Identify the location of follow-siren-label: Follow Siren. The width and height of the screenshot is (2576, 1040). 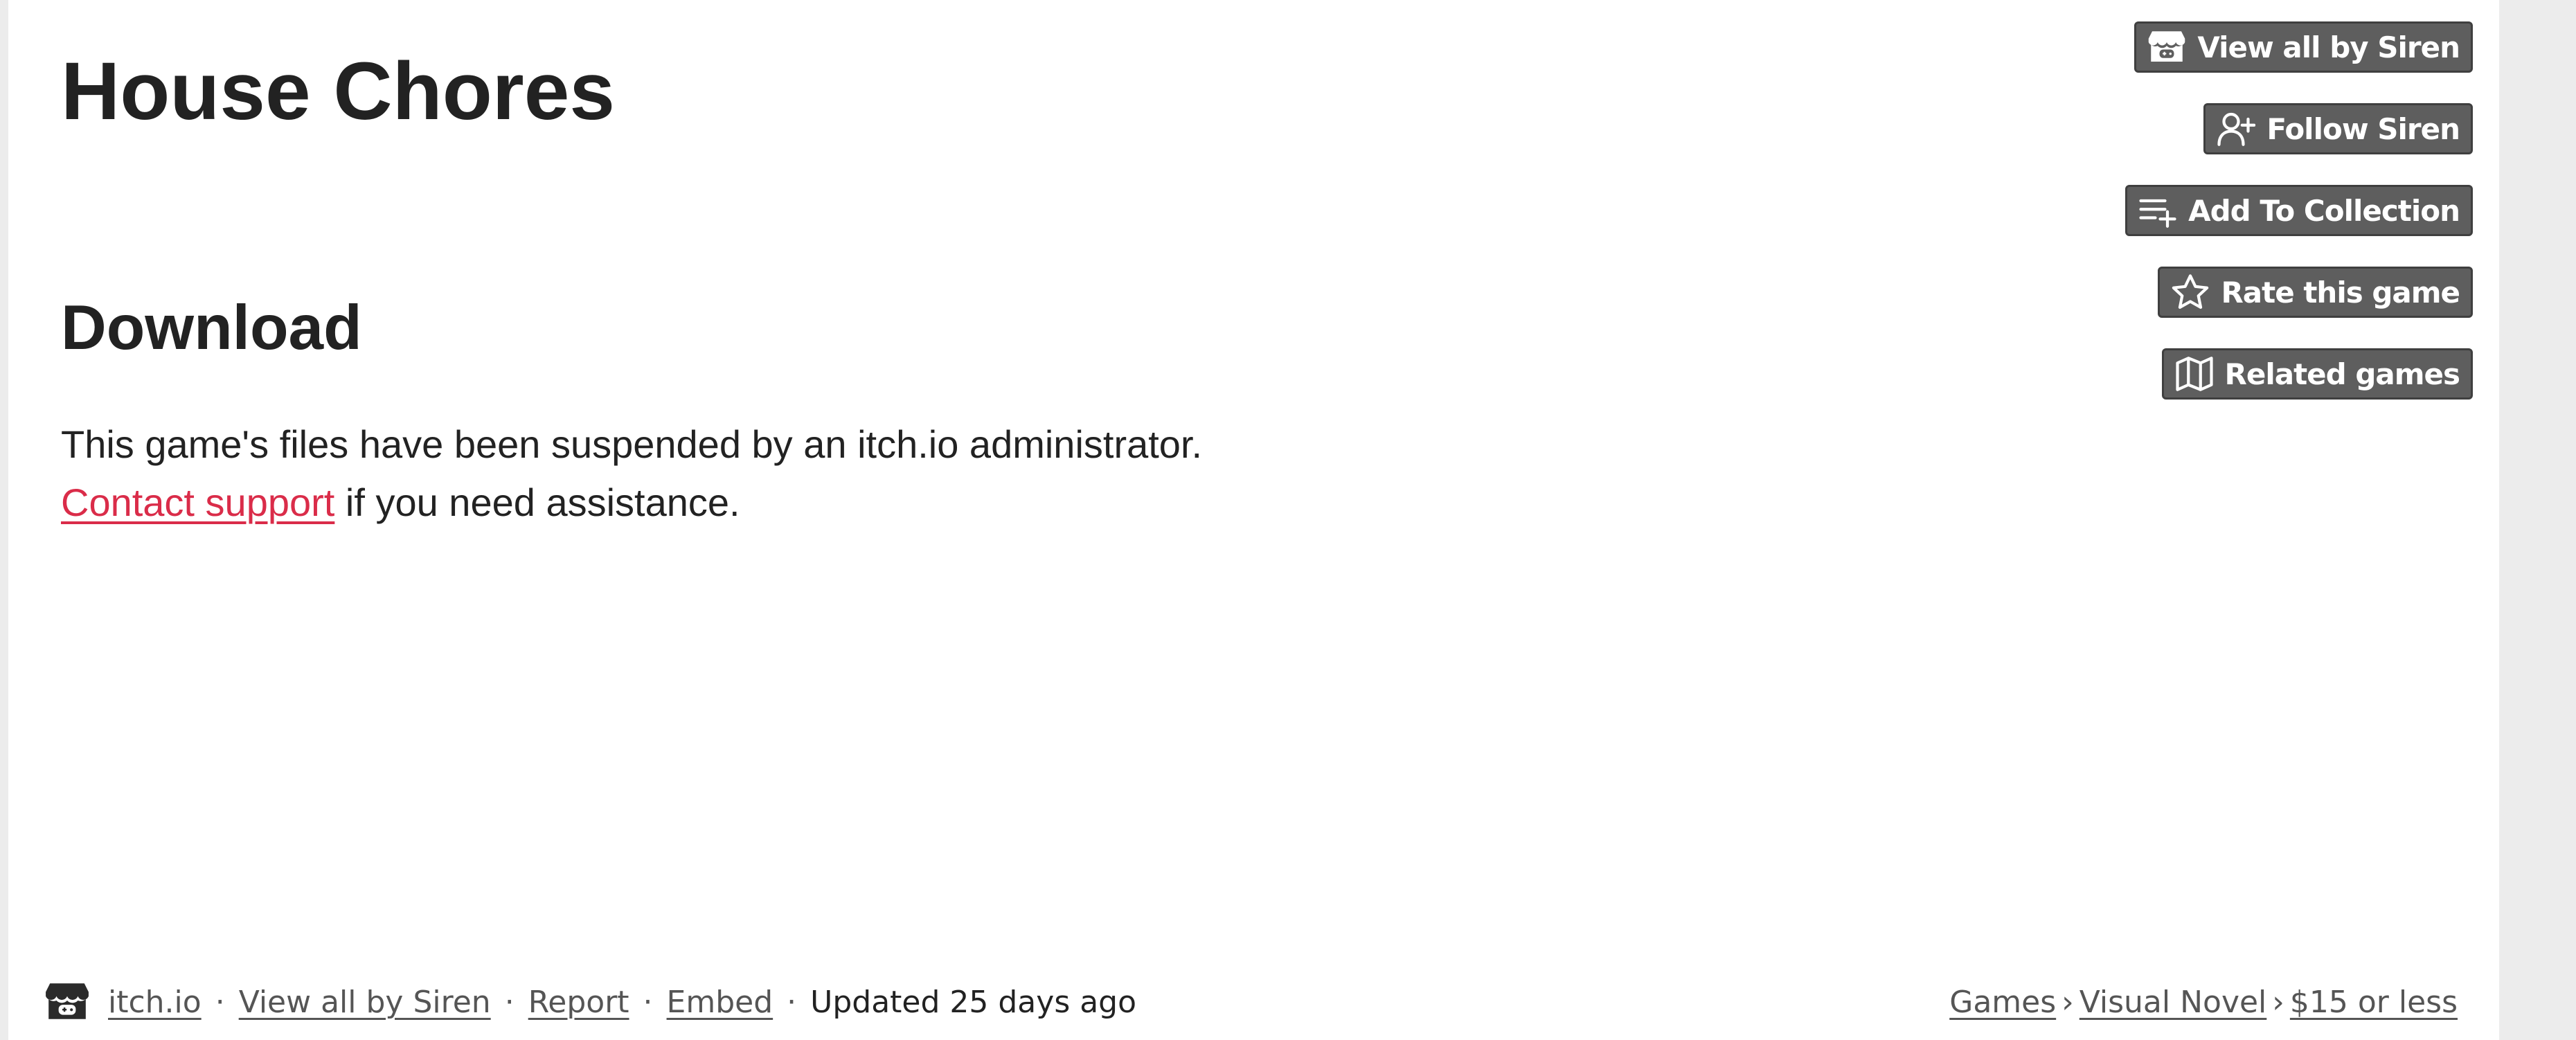
(2363, 128).